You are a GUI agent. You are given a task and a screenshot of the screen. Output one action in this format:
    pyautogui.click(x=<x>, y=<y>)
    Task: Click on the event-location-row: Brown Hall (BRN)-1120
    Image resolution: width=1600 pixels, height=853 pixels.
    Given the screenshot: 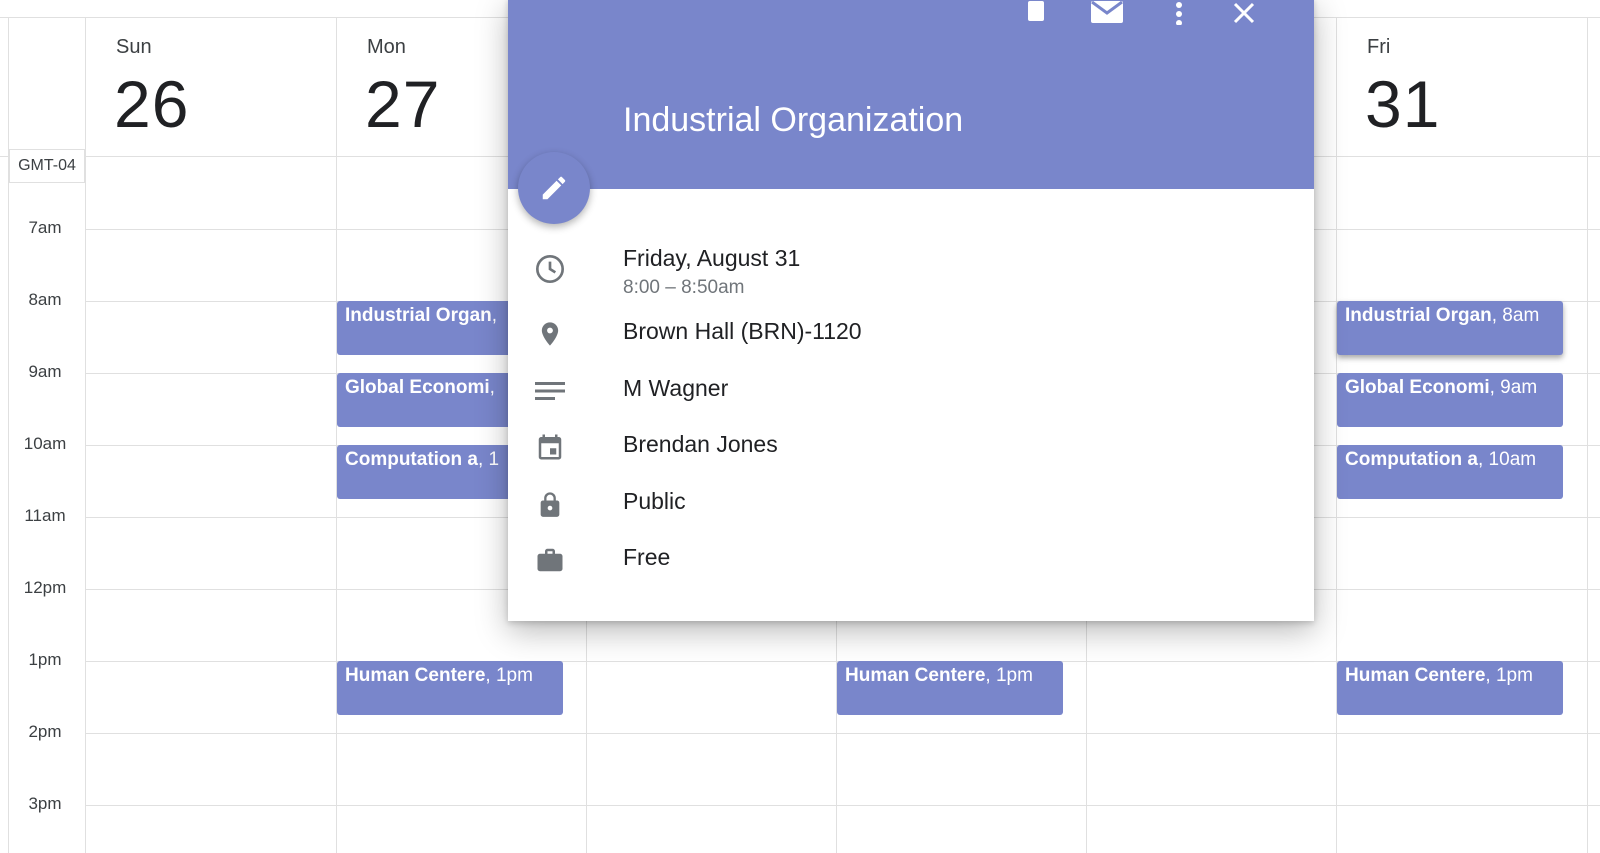 What is the action you would take?
    pyautogui.click(x=911, y=333)
    